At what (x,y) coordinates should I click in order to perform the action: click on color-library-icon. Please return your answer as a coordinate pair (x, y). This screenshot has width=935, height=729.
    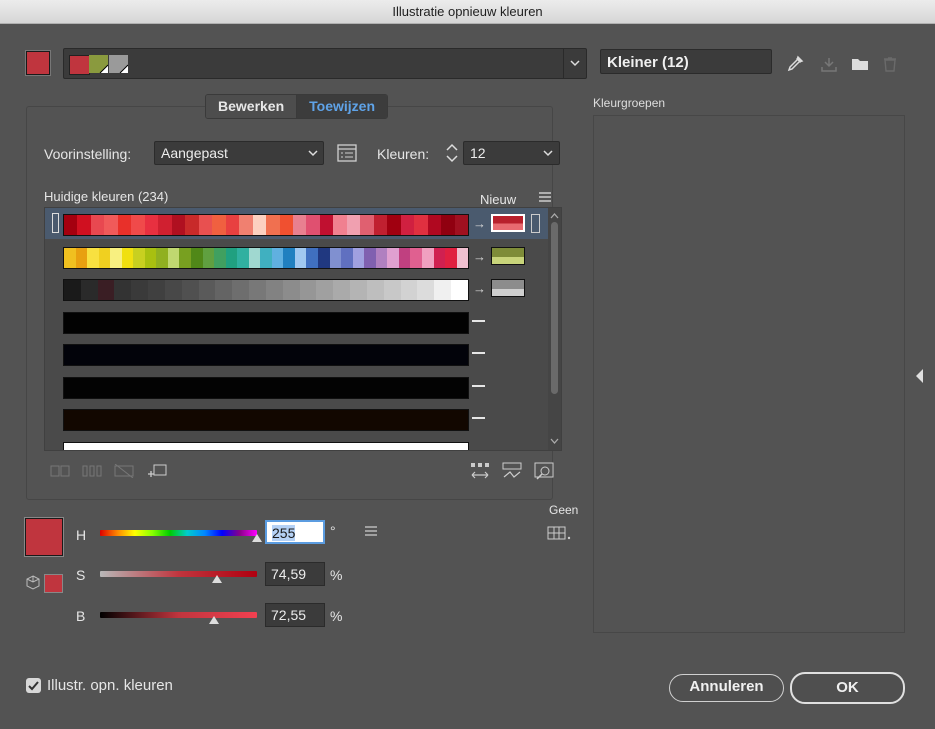
    Looking at the image, I should click on (560, 533).